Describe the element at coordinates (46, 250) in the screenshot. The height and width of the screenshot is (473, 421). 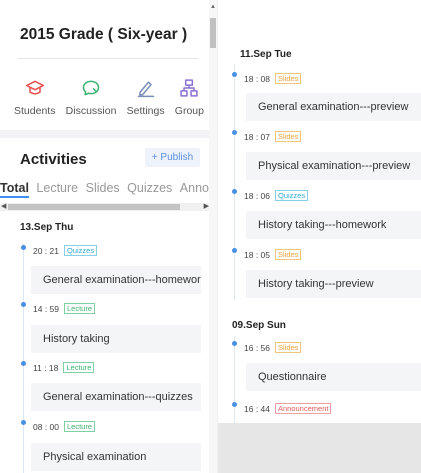
I see `activity-time: 20 : 21` at that location.